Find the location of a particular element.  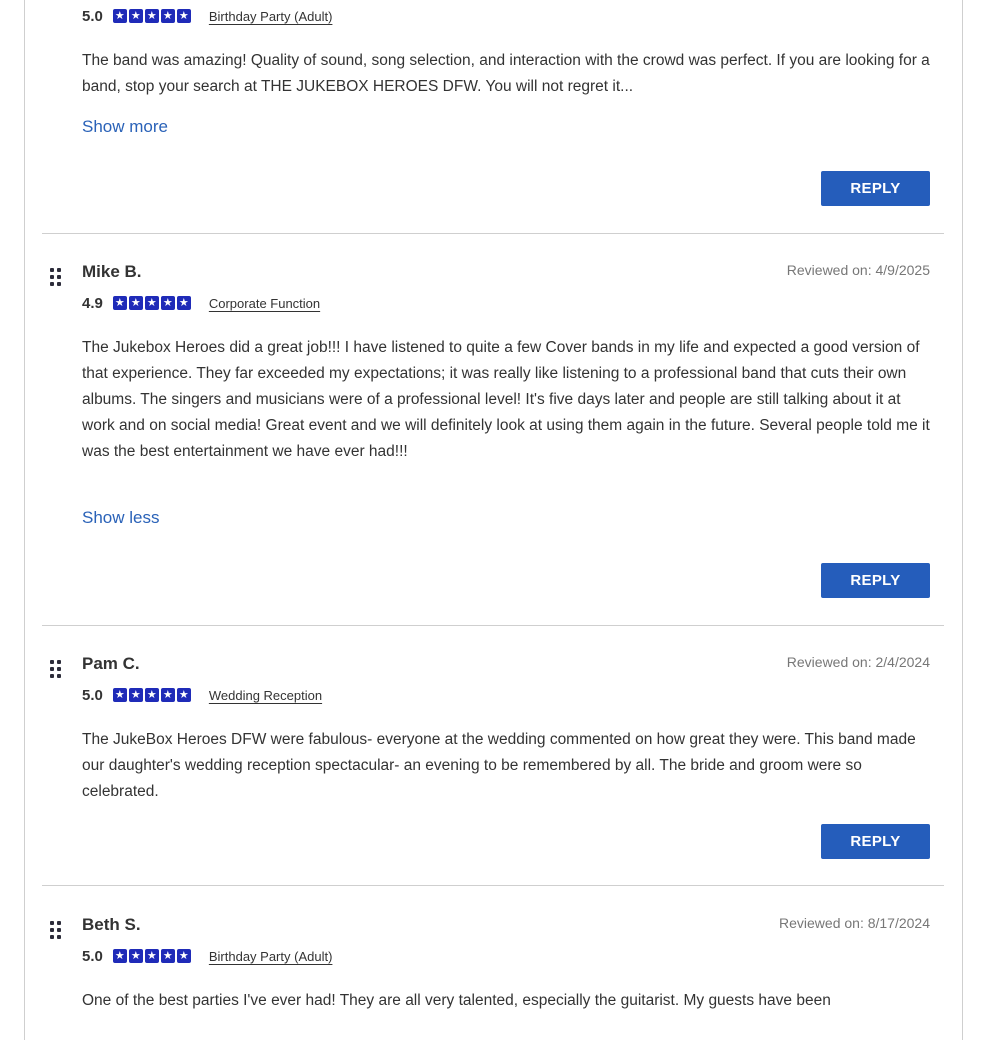

review-date: Reviewed on: 4/9/2025 is located at coordinates (858, 270).